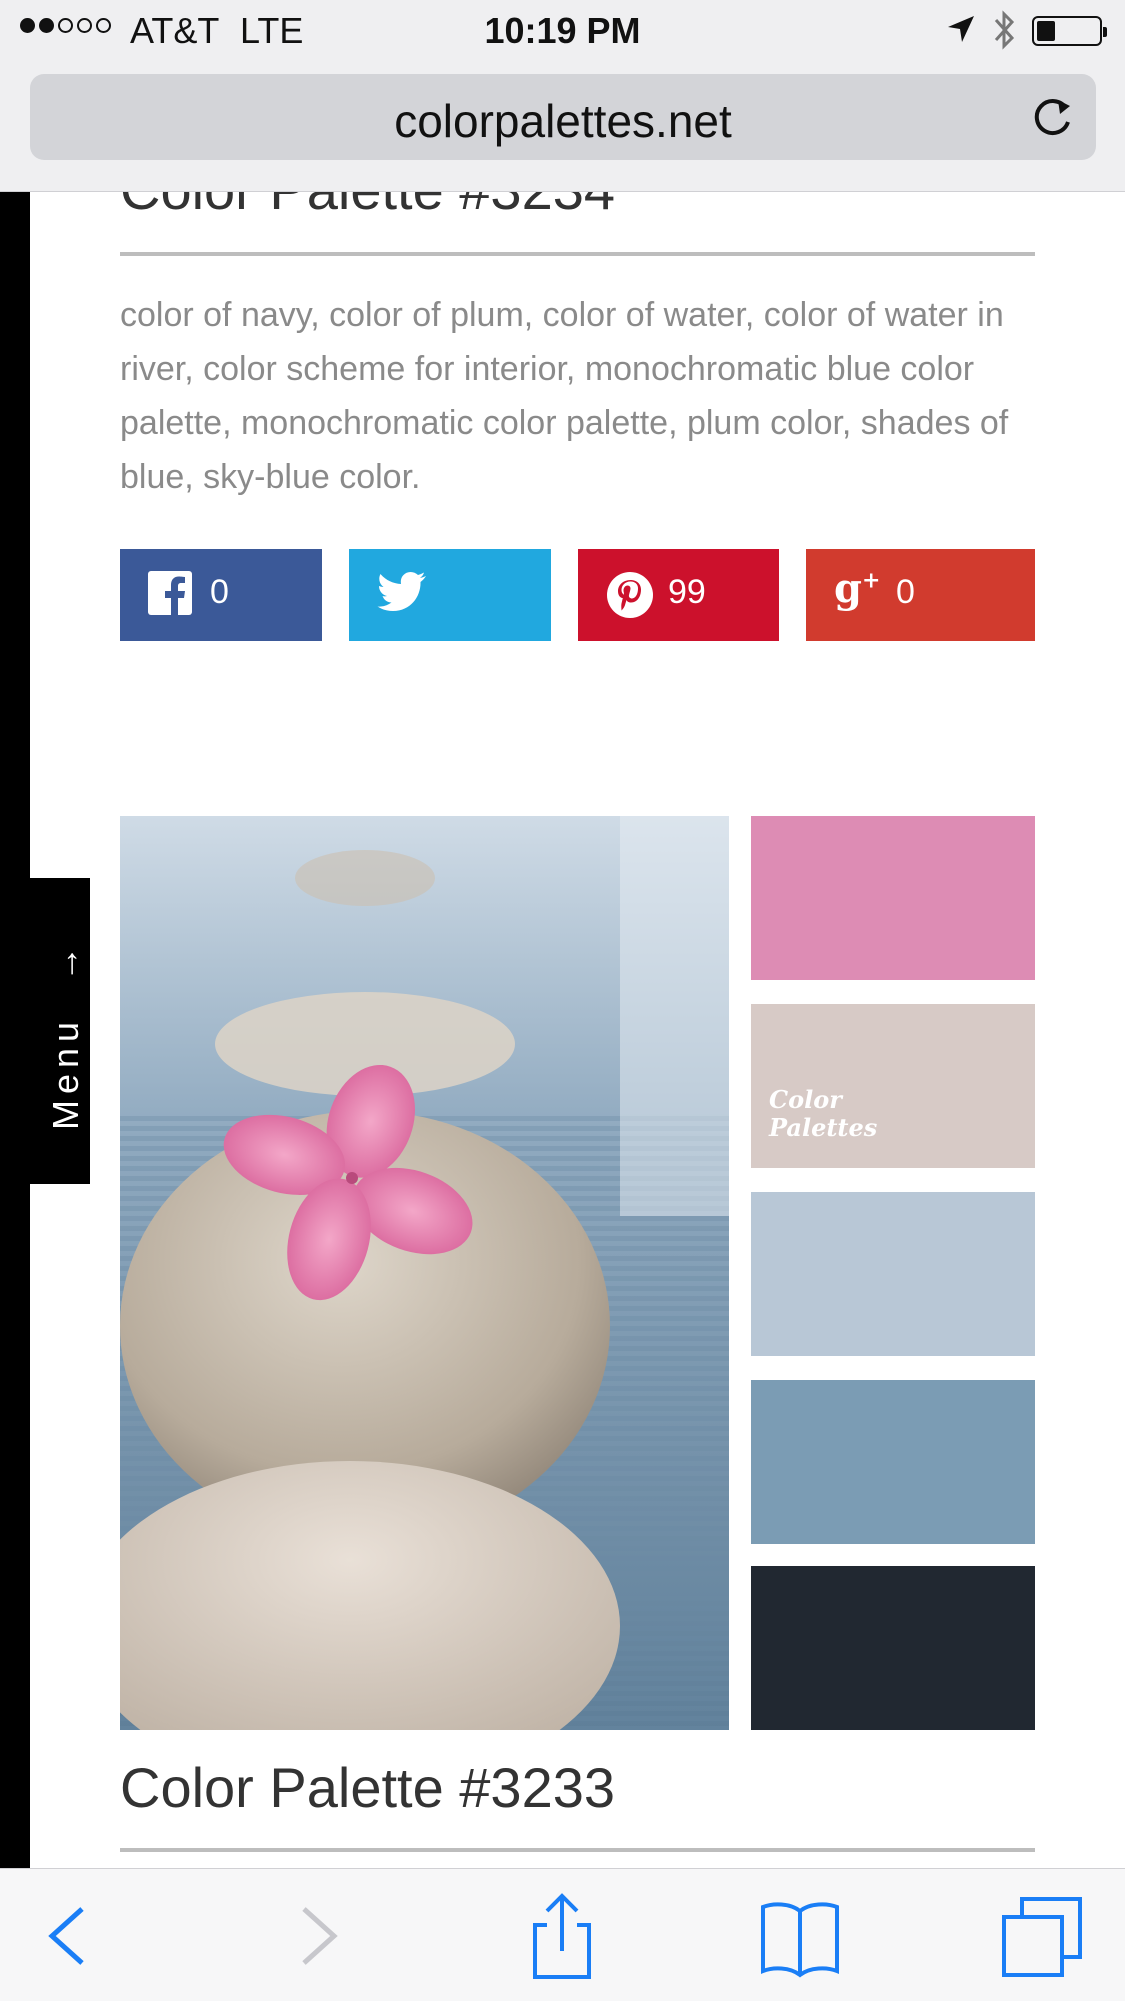 The image size is (1125, 2001). What do you see at coordinates (1045, 1936) in the screenshot?
I see `tabs-icon` at bounding box center [1045, 1936].